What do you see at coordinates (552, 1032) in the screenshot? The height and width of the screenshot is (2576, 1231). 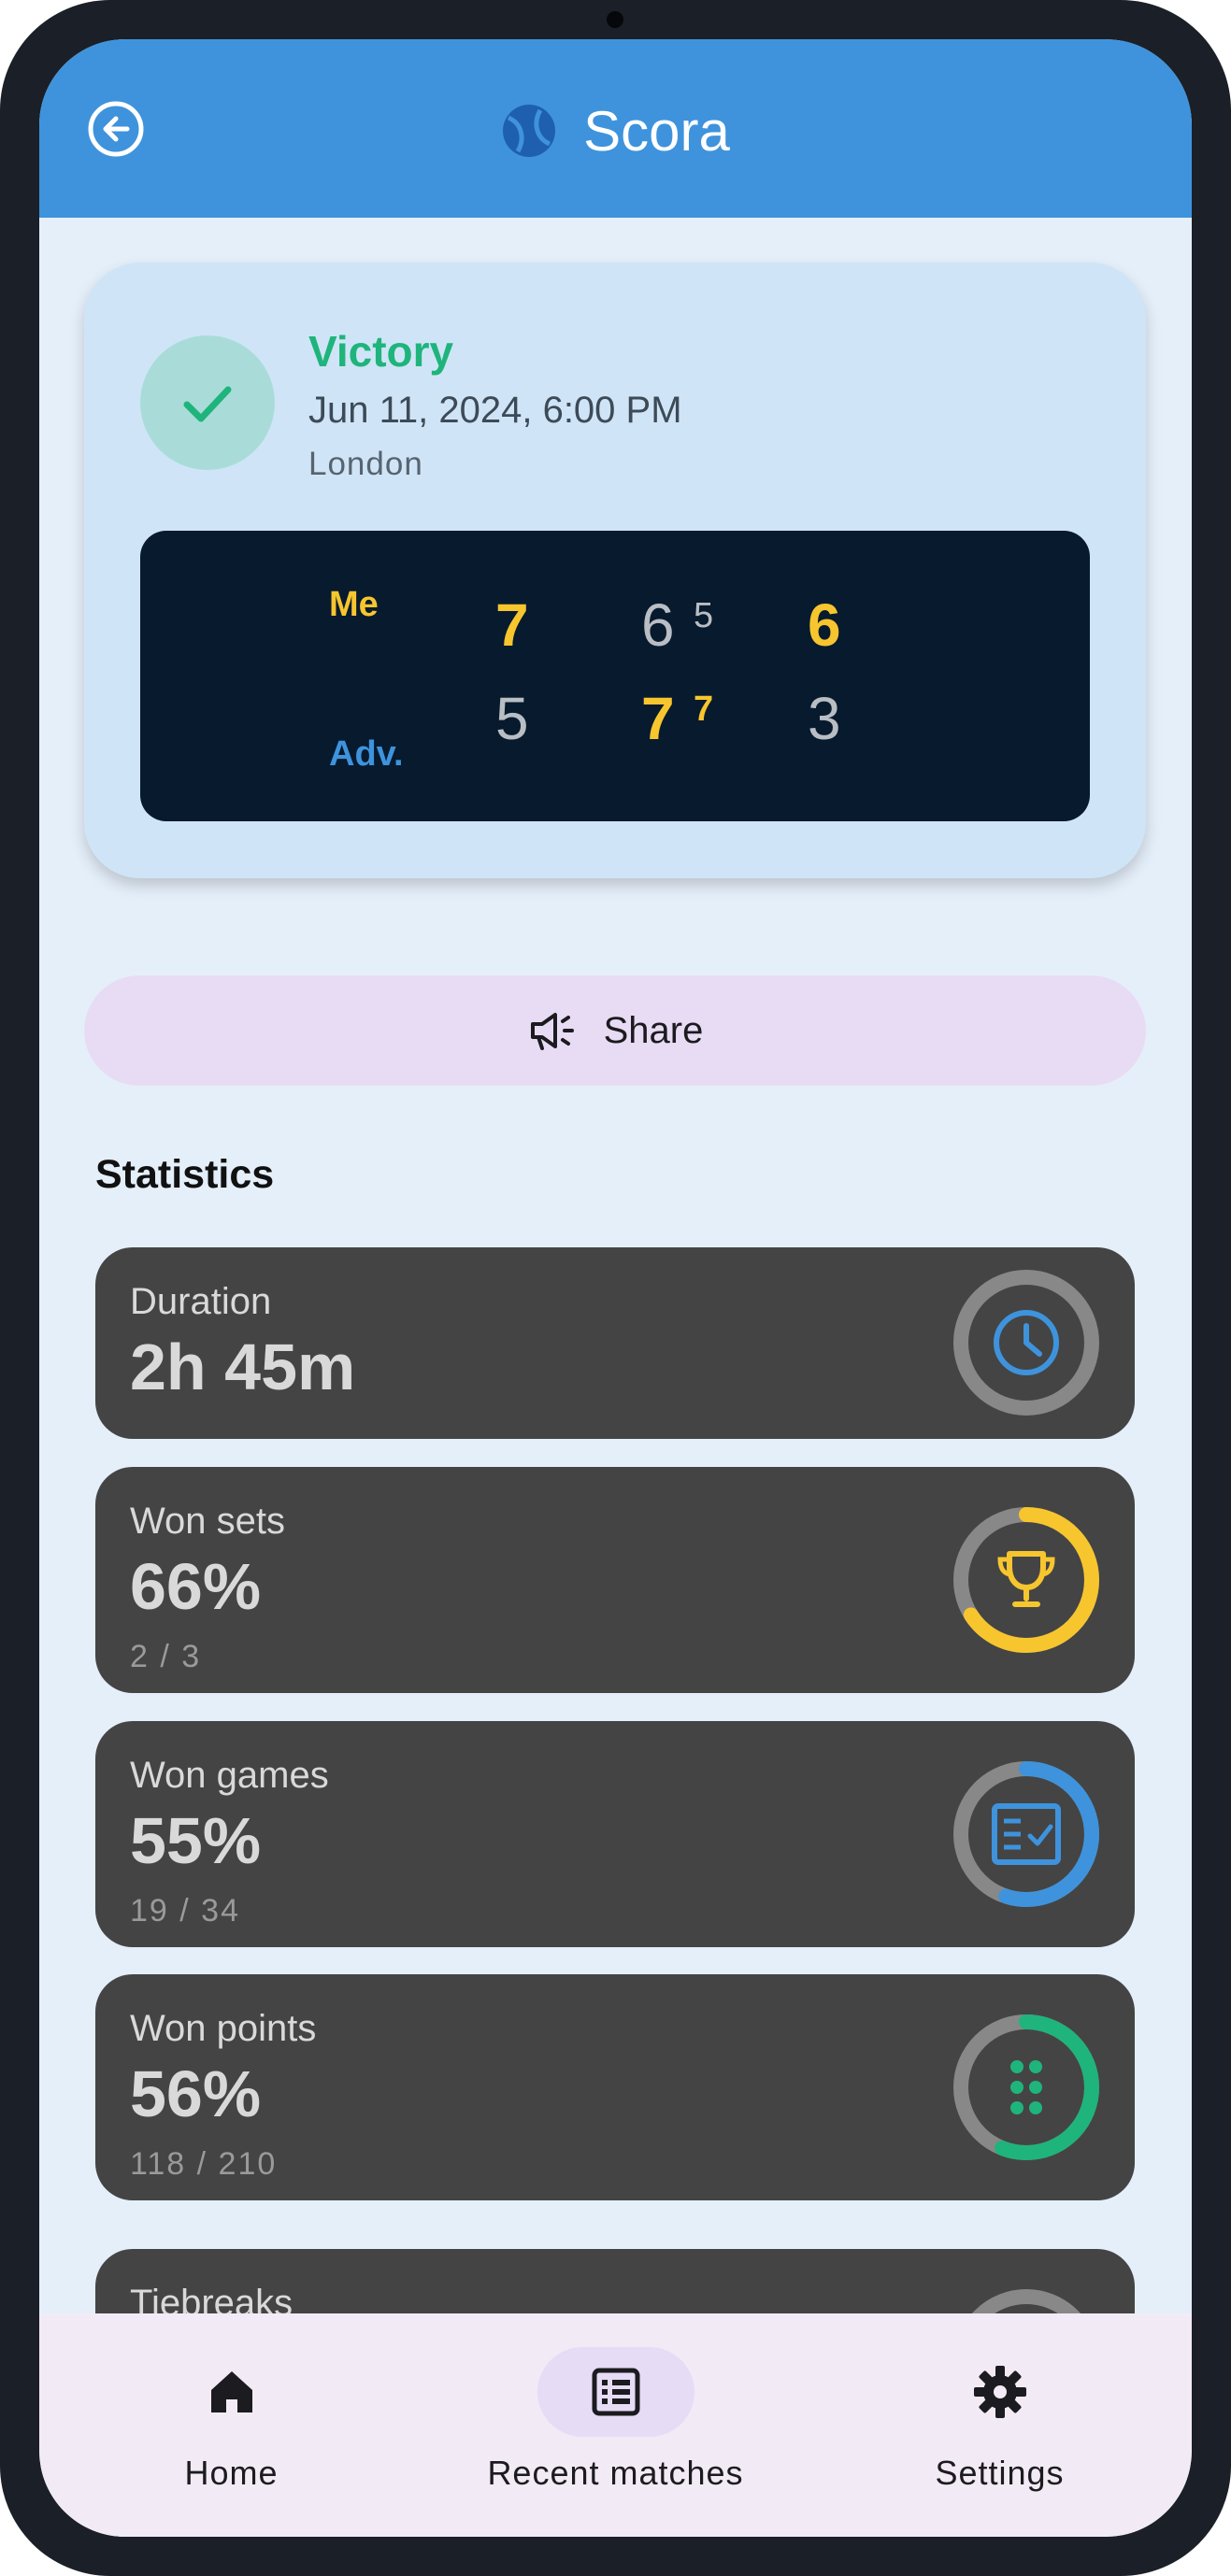 I see `megaphone-icon` at bounding box center [552, 1032].